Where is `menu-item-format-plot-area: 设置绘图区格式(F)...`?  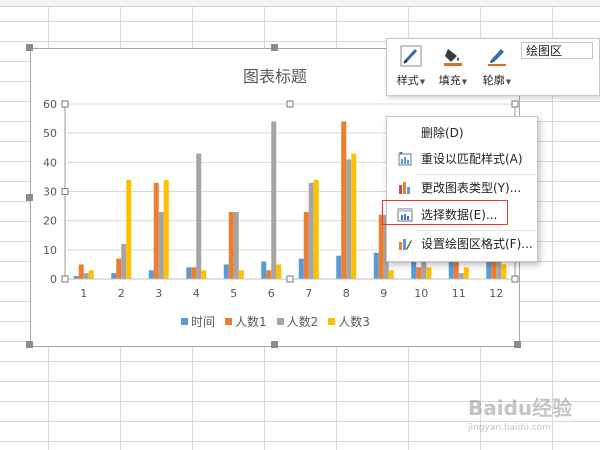
menu-item-format-plot-area: 设置绘图区格式(F)... is located at coordinates (462, 244).